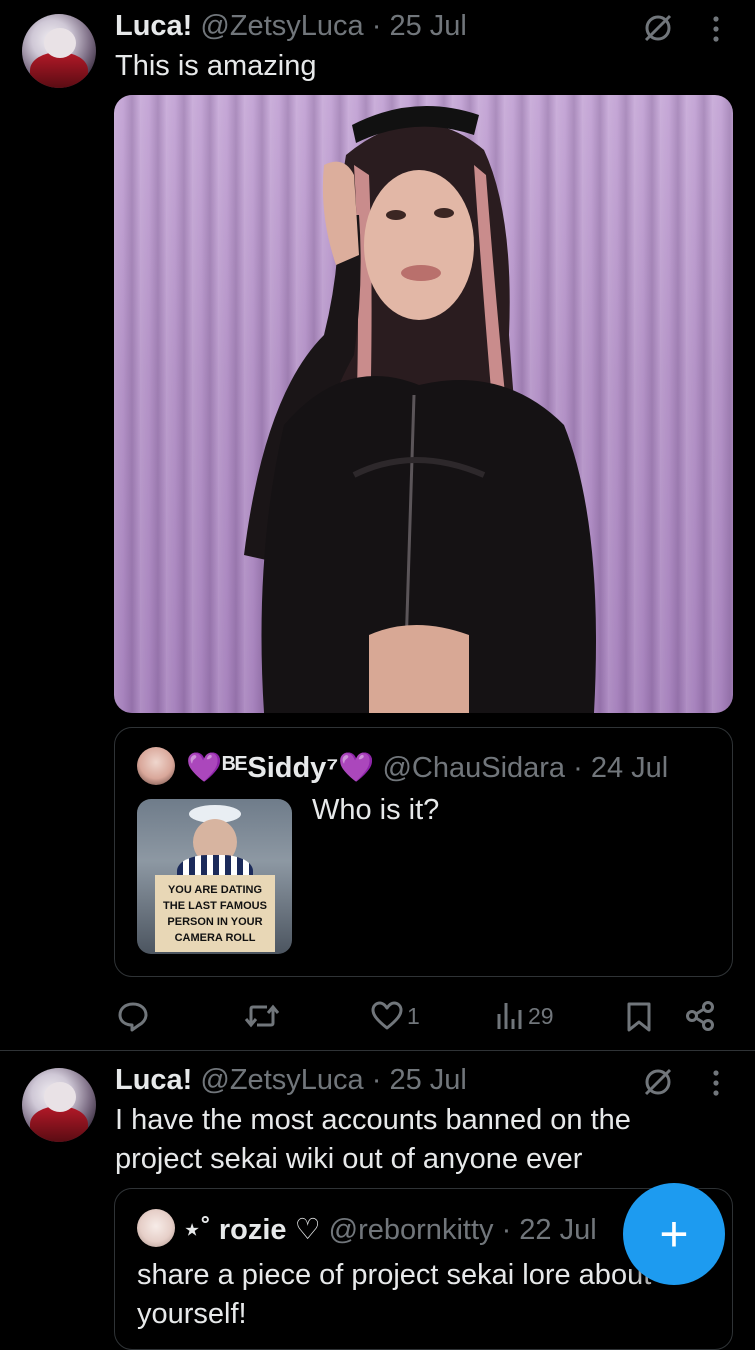  I want to click on quote-handle: @rebornkitty, so click(411, 1230).